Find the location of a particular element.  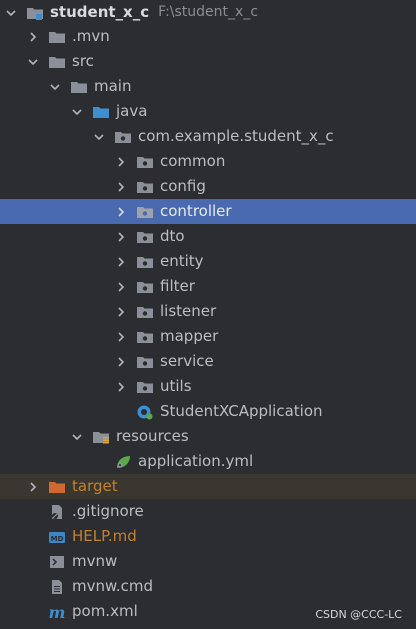

tree-label-package: com.example.student_x_c is located at coordinates (236, 136).